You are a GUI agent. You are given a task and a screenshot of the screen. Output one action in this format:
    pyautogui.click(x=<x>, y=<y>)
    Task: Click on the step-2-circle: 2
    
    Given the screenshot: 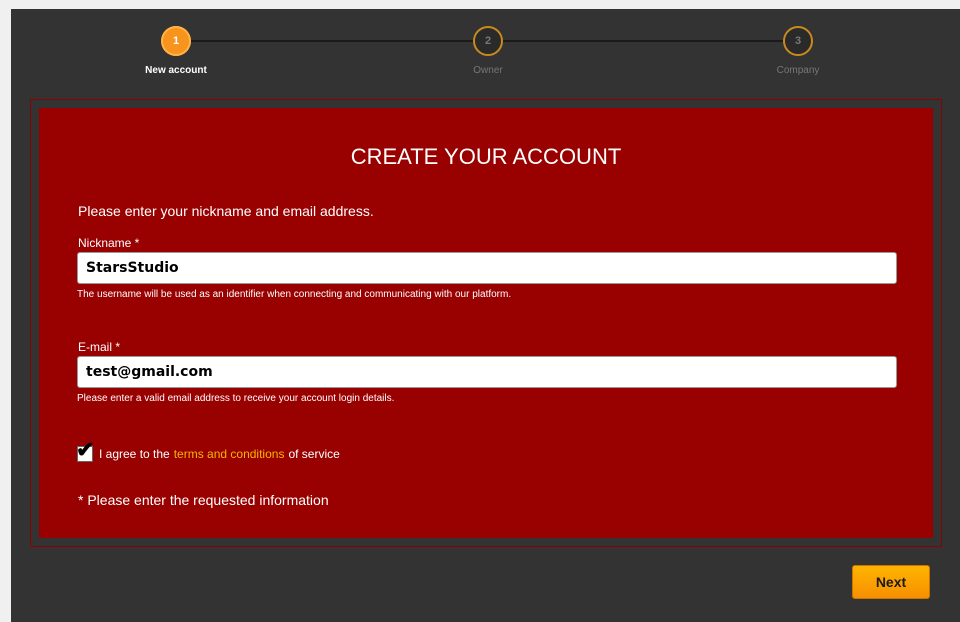 What is the action you would take?
    pyautogui.click(x=488, y=41)
    